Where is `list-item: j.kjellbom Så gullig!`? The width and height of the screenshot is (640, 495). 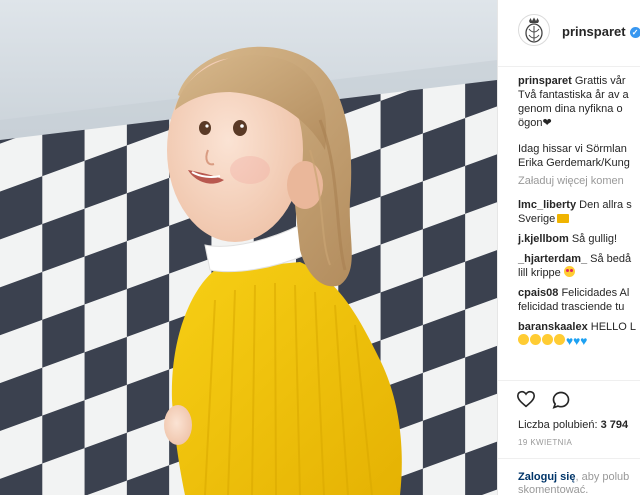 list-item: j.kjellbom Så gullig! is located at coordinates (579, 239).